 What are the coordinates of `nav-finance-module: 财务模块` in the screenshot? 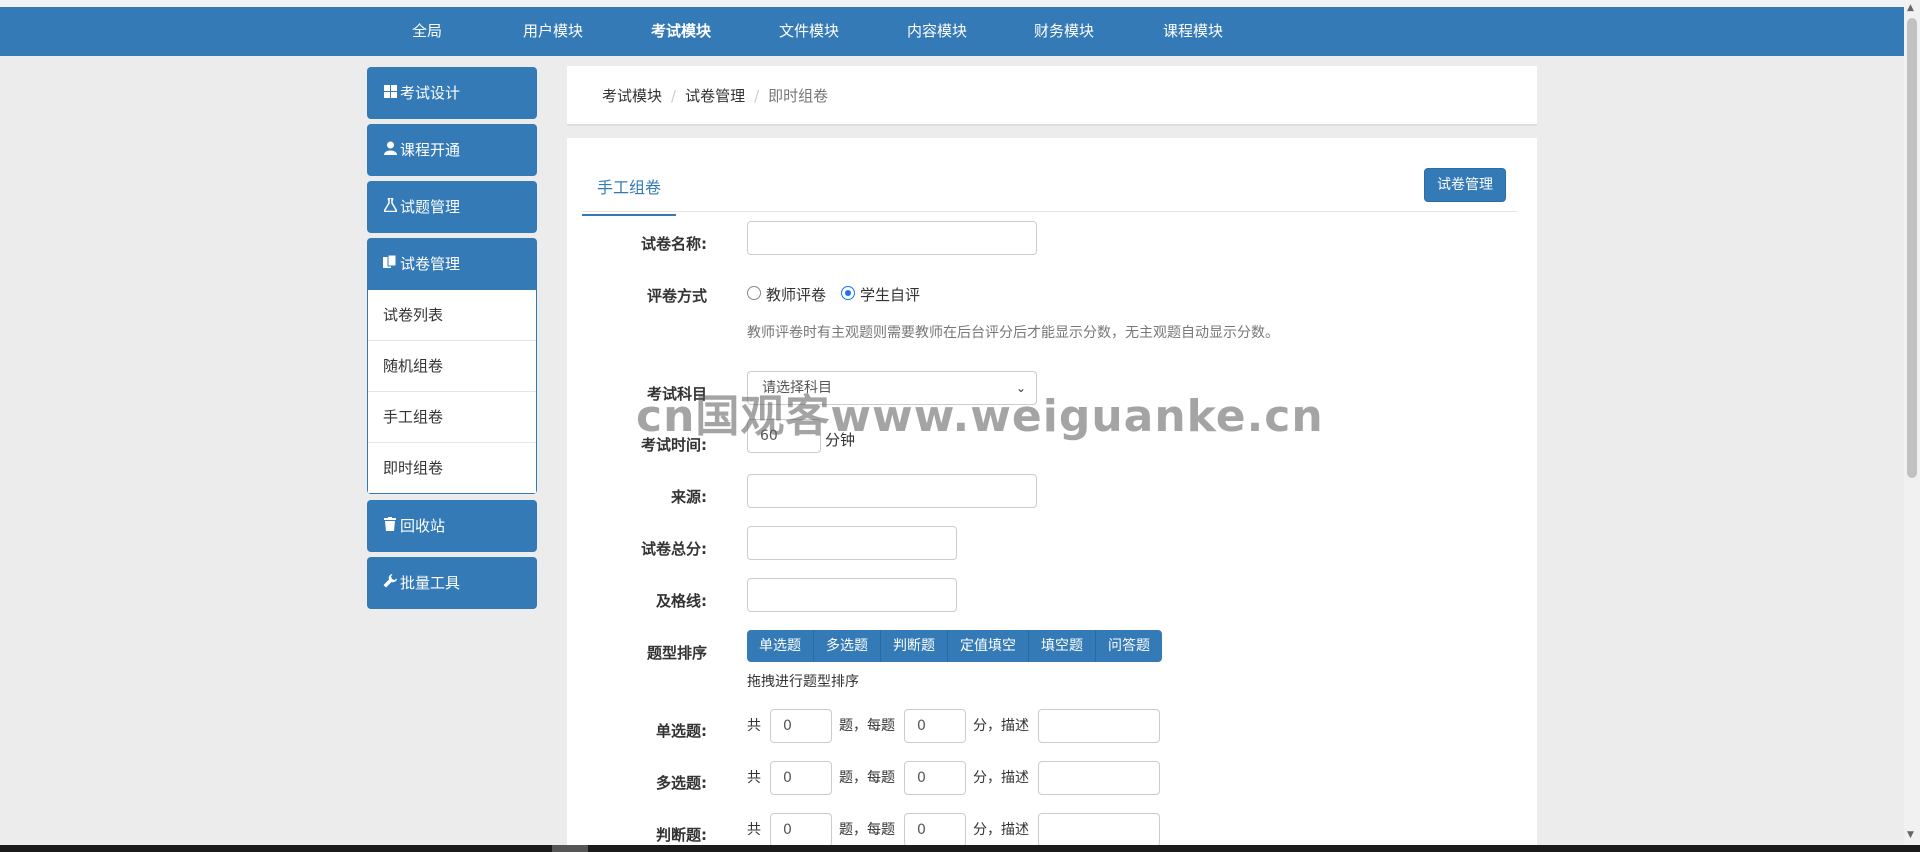 It's located at (1064, 31).